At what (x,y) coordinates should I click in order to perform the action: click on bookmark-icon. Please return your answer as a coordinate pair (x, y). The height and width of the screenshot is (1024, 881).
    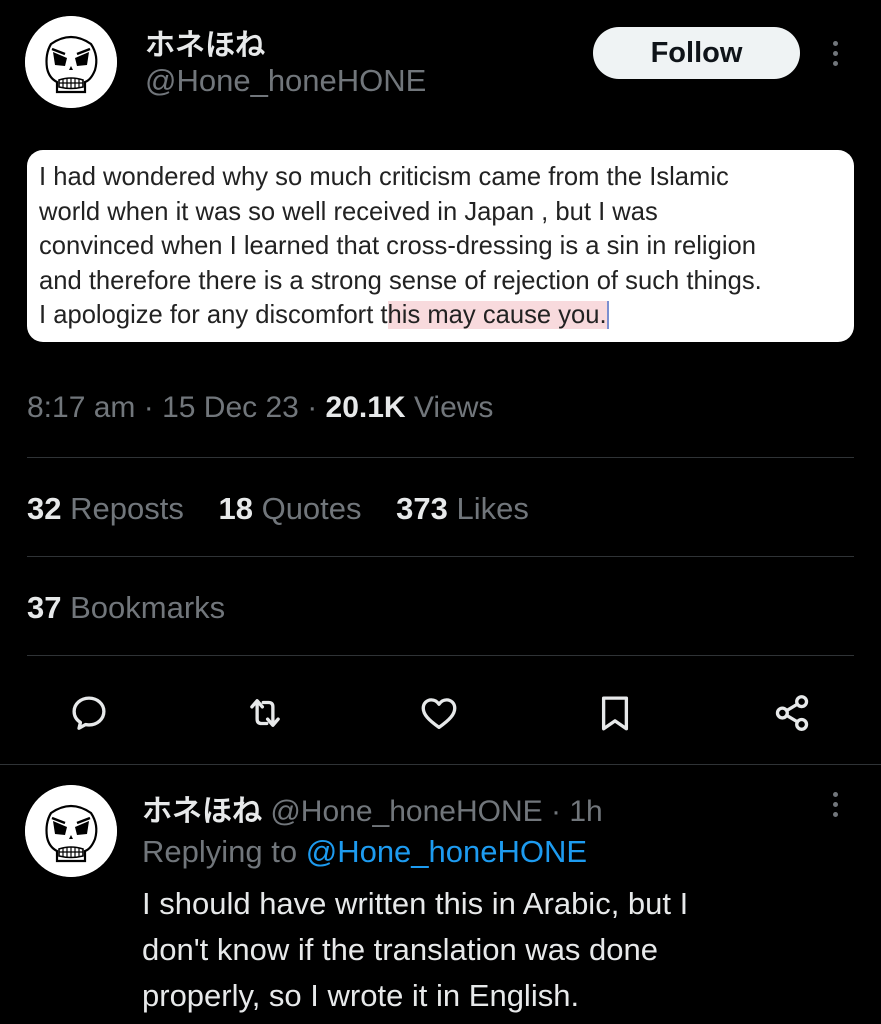
    Looking at the image, I should click on (615, 713).